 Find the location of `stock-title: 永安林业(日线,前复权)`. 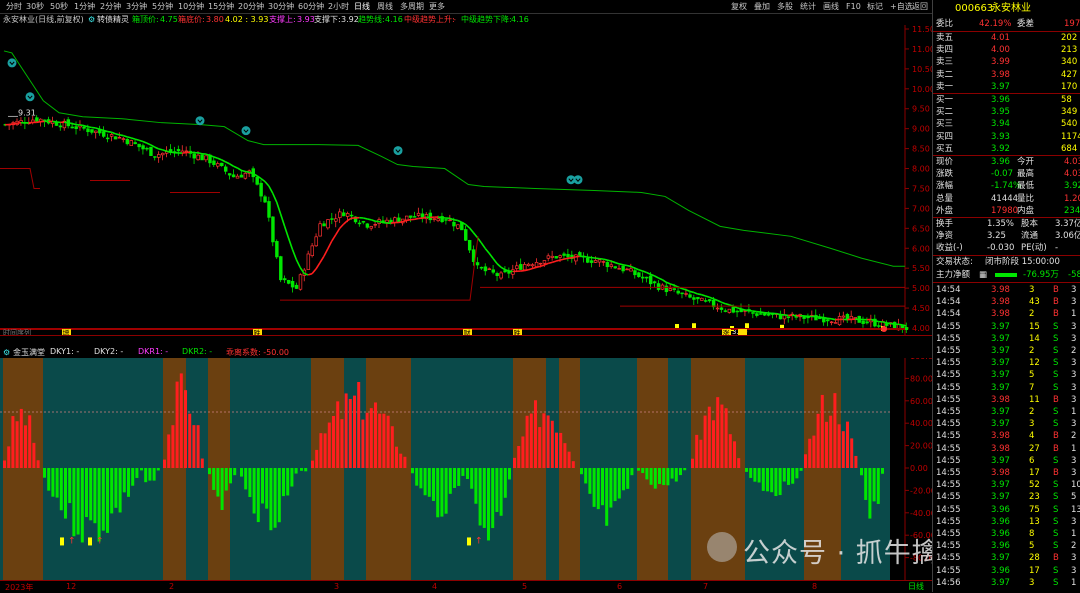

stock-title: 永安林业(日线,前复权) is located at coordinates (43, 19).